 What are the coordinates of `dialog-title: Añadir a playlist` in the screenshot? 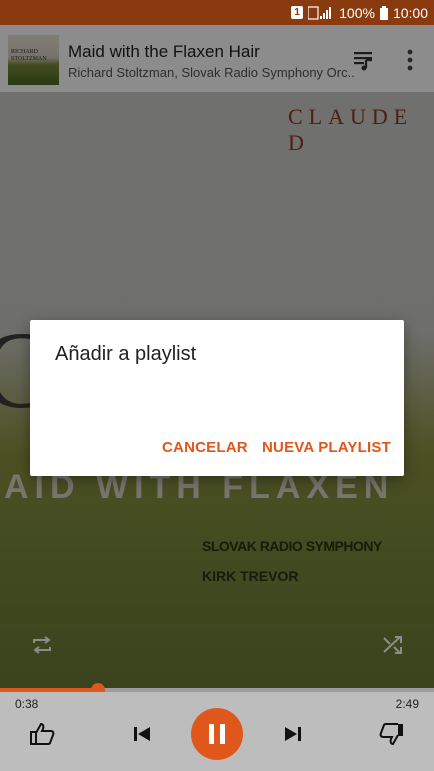 It's located at (126, 354).